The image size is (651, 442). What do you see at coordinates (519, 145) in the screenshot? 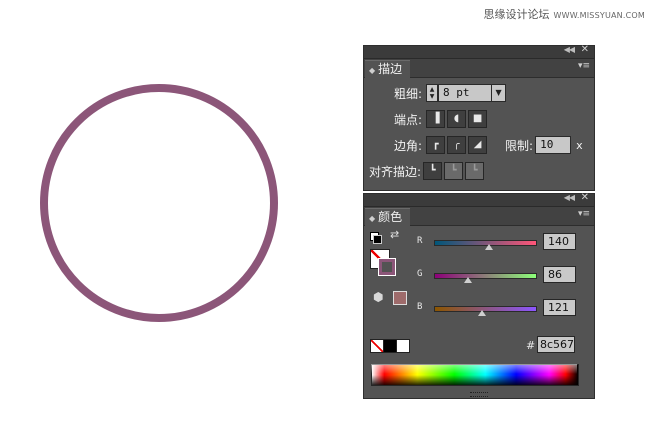
I see `limit-label: 限制:` at bounding box center [519, 145].